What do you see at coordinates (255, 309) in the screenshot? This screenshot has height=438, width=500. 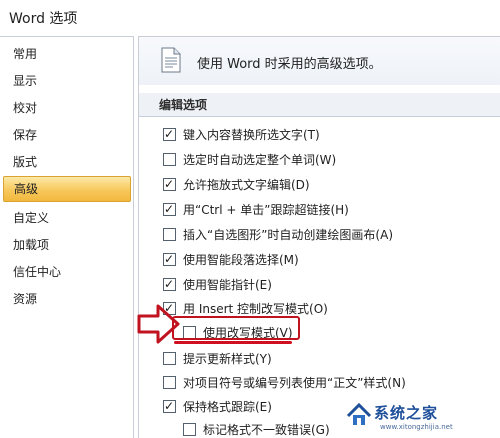 I see `option-label: 用 Insert 控制改写模式(O)` at bounding box center [255, 309].